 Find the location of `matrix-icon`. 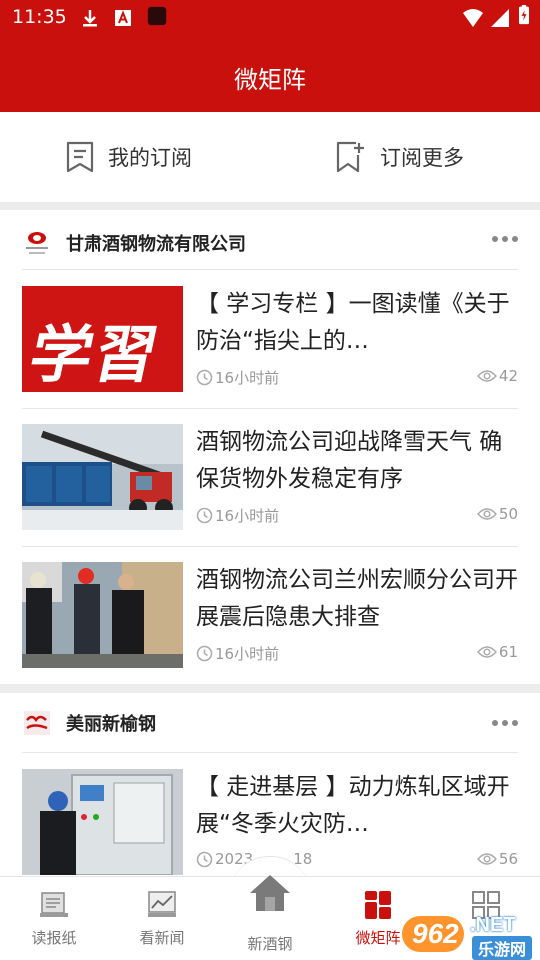

matrix-icon is located at coordinates (378, 905).